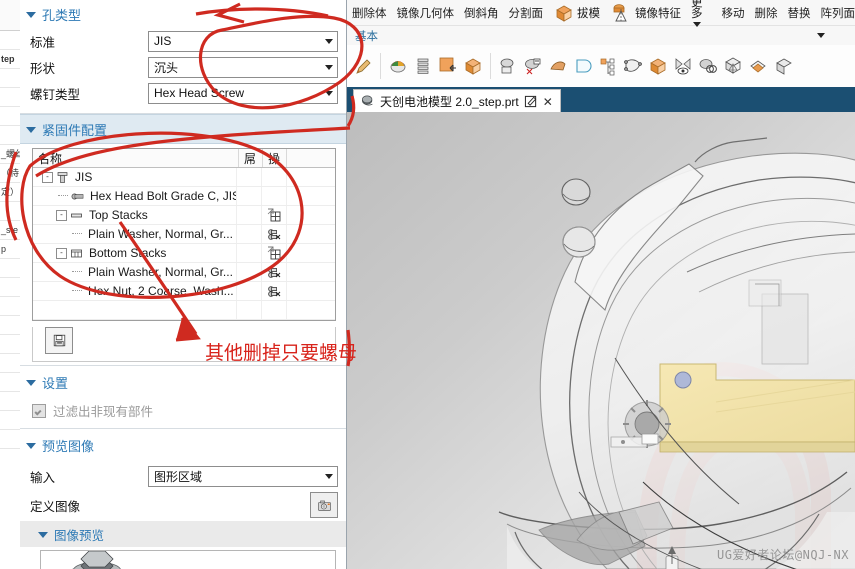 The image size is (855, 569). Describe the element at coordinates (548, 102) in the screenshot. I see `close-icon: ✕` at that location.